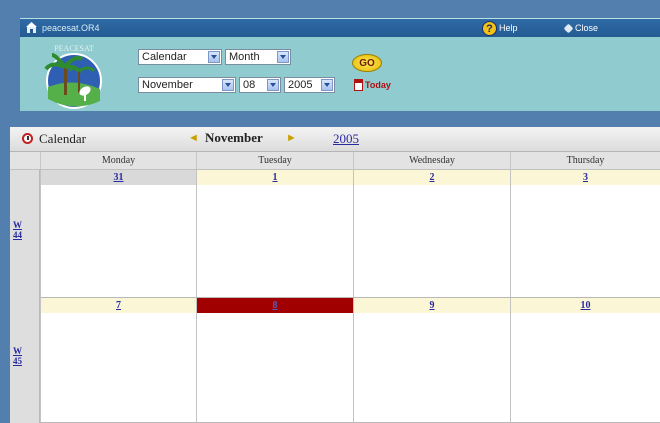 The image size is (660, 423). What do you see at coordinates (367, 63) in the screenshot?
I see `go-button: GO` at bounding box center [367, 63].